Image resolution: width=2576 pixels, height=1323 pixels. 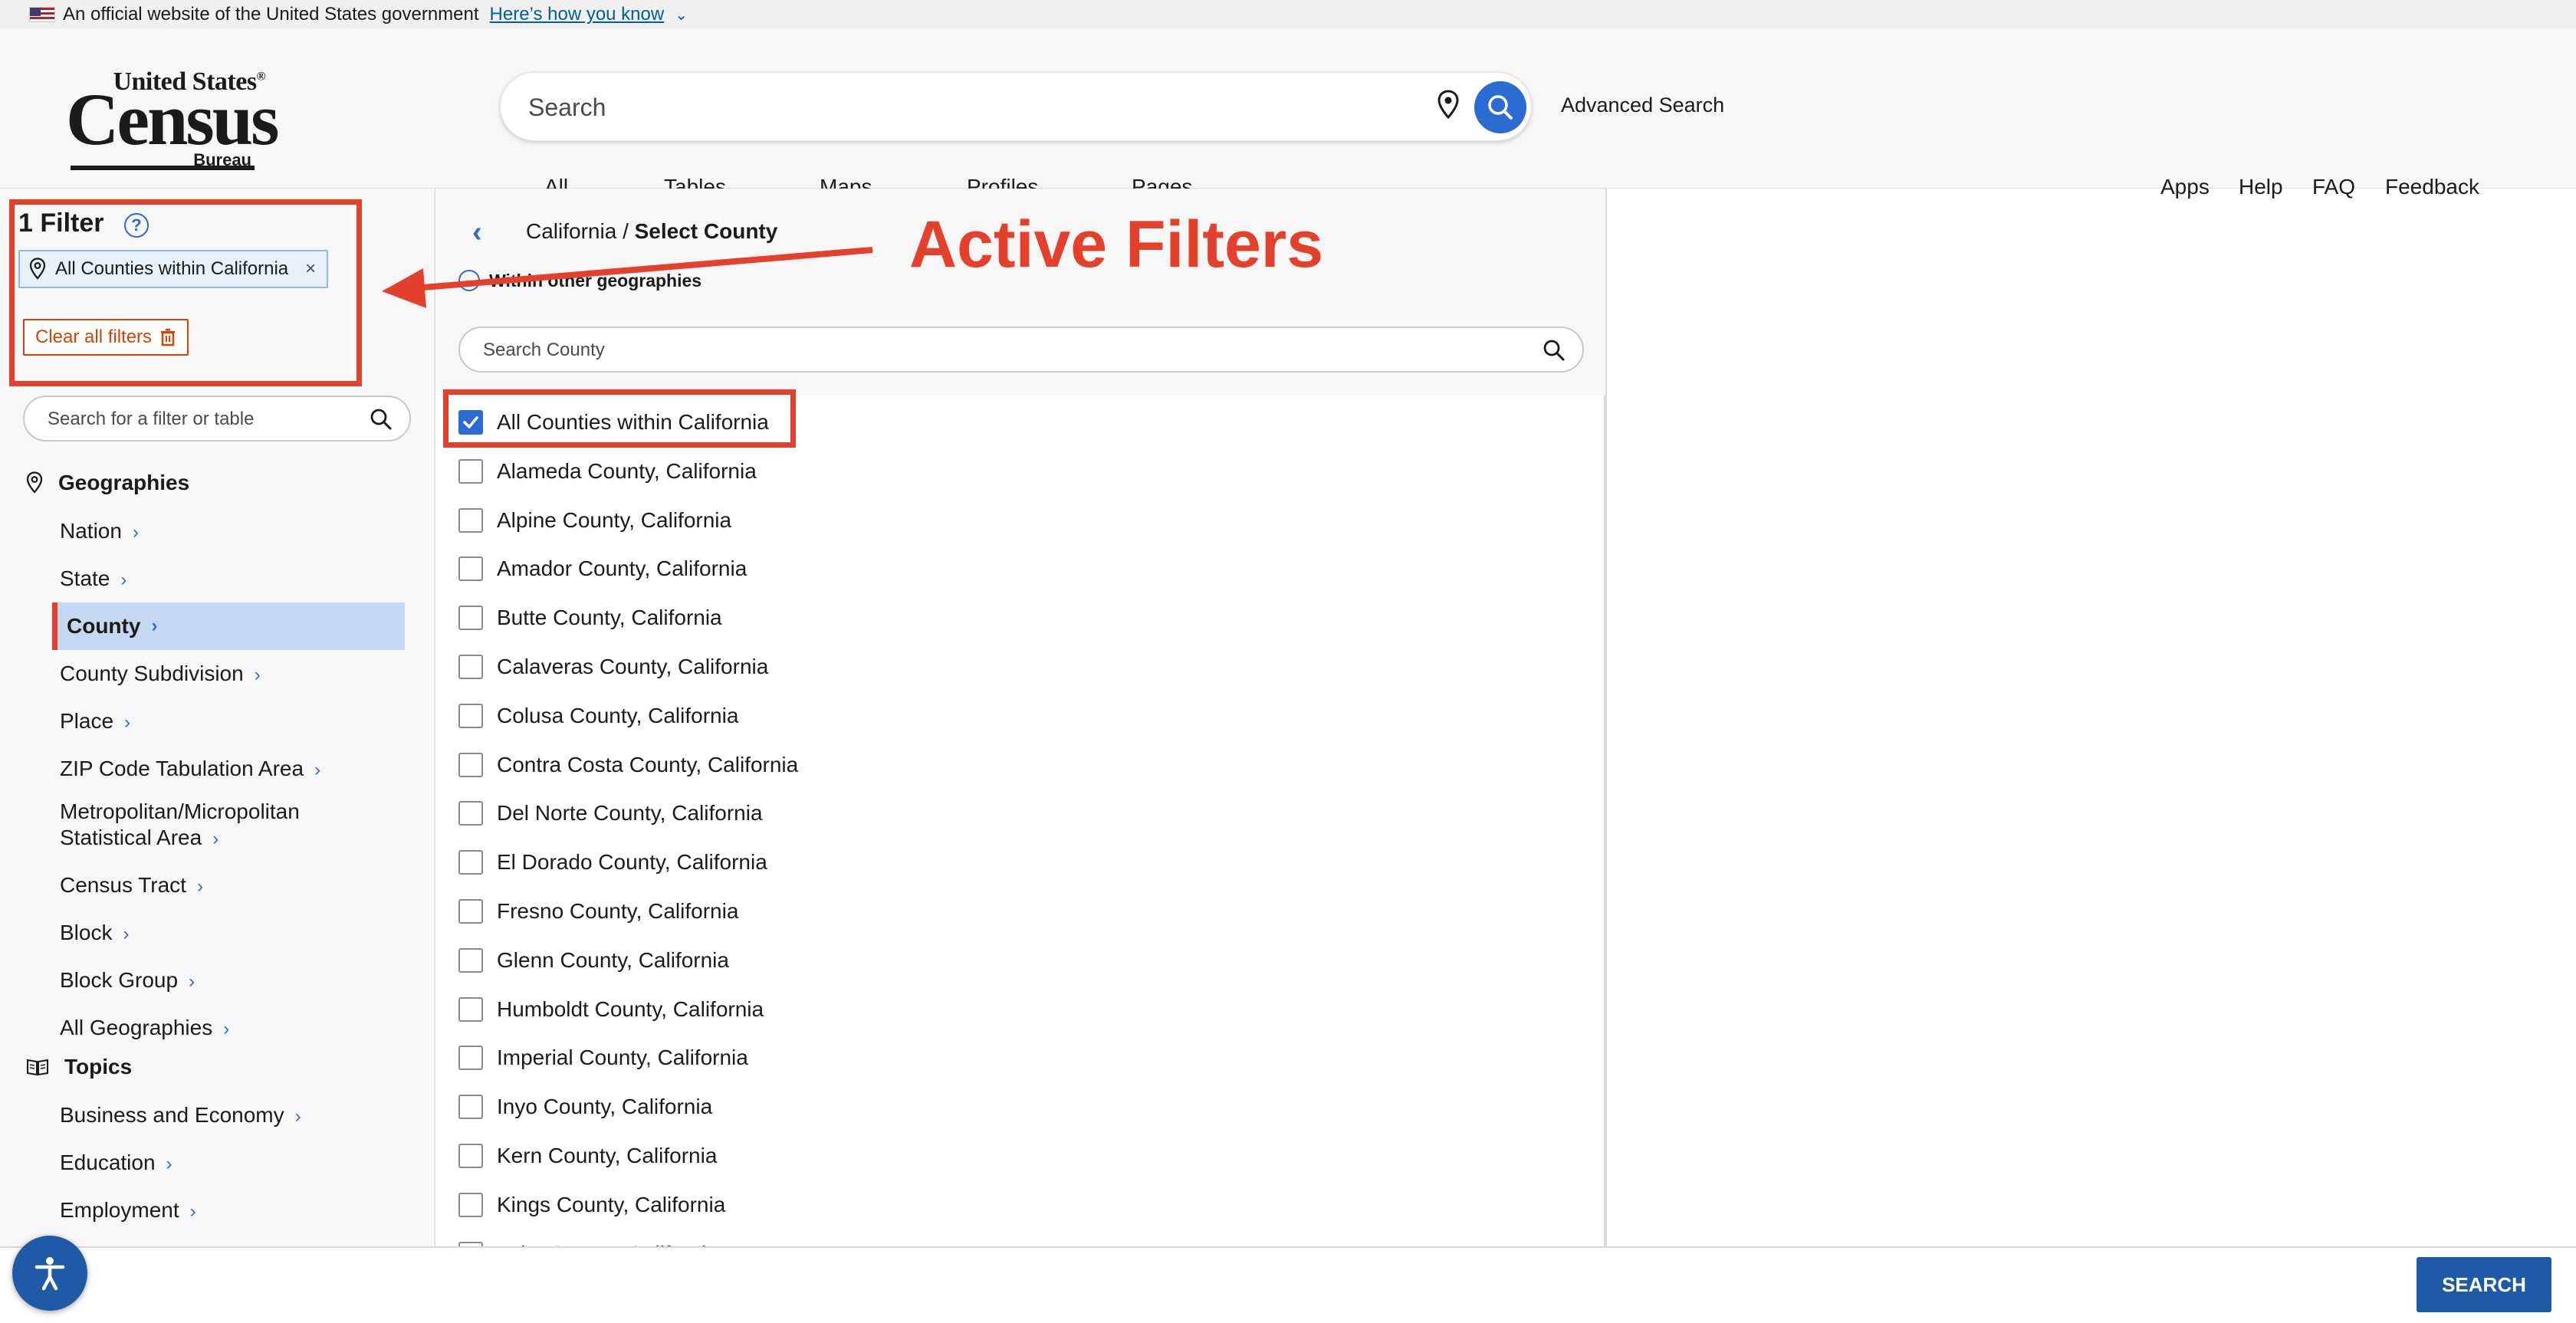 I want to click on county-option: Alpine County, California, so click(x=594, y=520).